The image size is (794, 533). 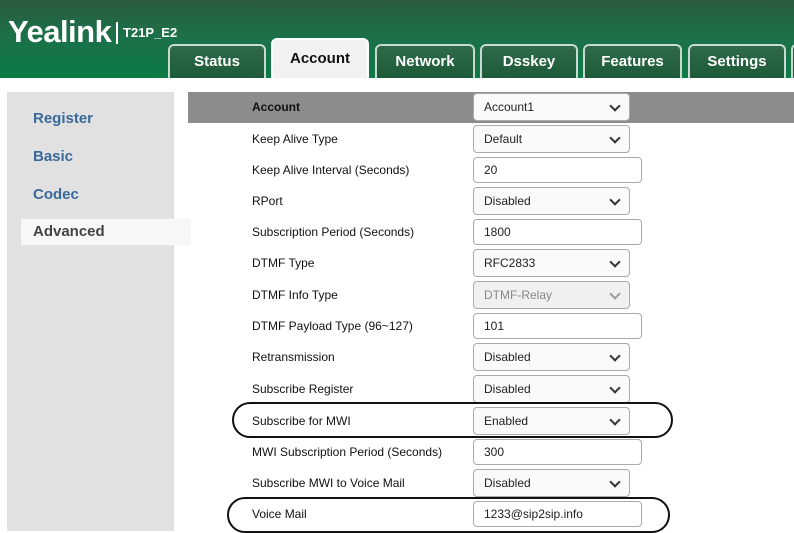 What do you see at coordinates (518, 295) in the screenshot?
I see `dtmf-info-type-value: DTMF-Relay` at bounding box center [518, 295].